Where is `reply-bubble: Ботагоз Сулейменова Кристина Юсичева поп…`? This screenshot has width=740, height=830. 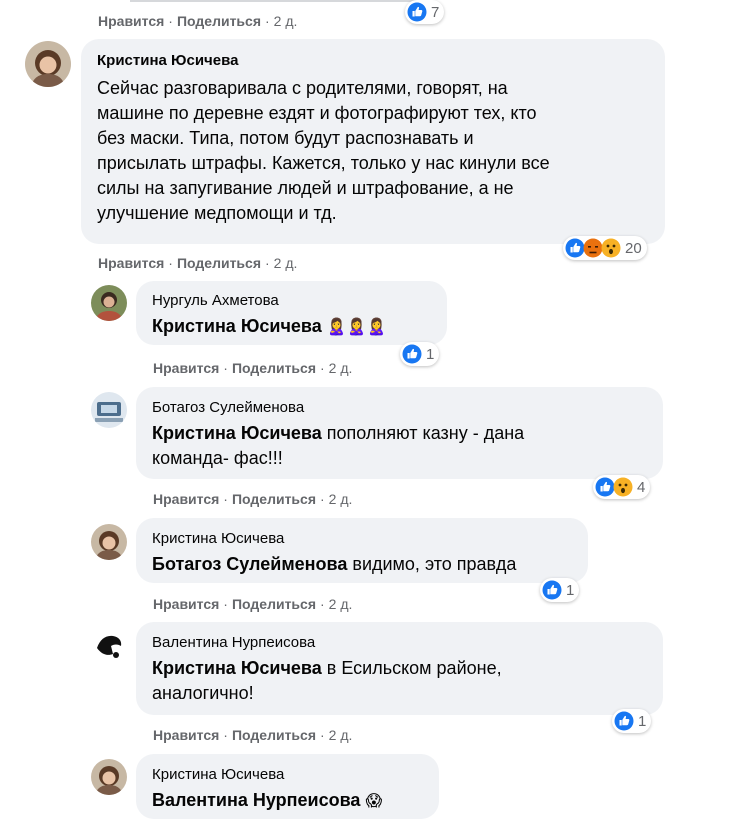 reply-bubble: Ботагоз Сулейменова Кристина Юсичева поп… is located at coordinates (399, 433).